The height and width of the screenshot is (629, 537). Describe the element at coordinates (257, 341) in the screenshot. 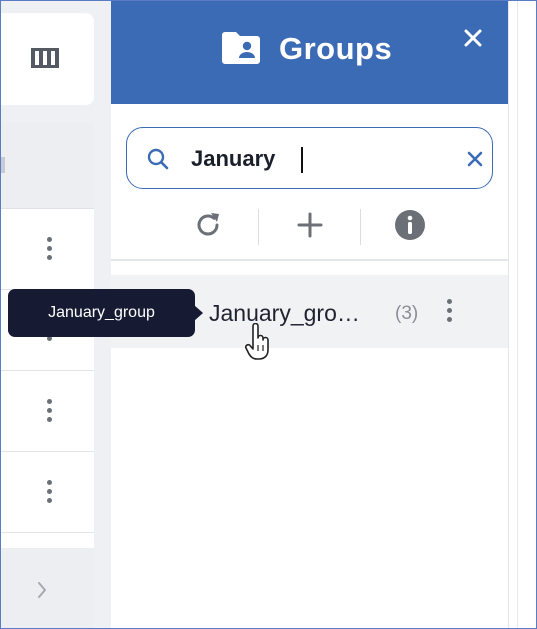

I see `hand-pointer-cursor-icon` at that location.